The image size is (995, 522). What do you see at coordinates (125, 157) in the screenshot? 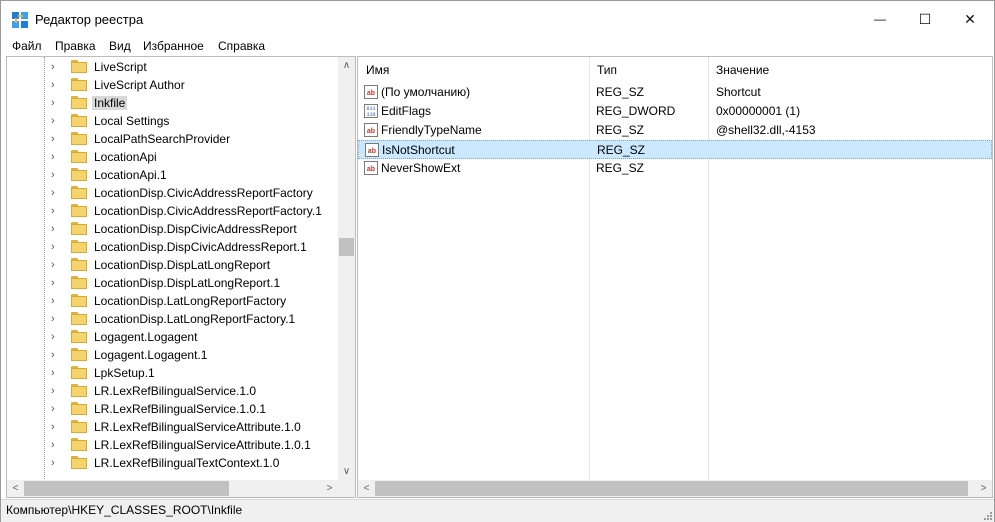
I see `tree-item-label: LocationApi` at bounding box center [125, 157].